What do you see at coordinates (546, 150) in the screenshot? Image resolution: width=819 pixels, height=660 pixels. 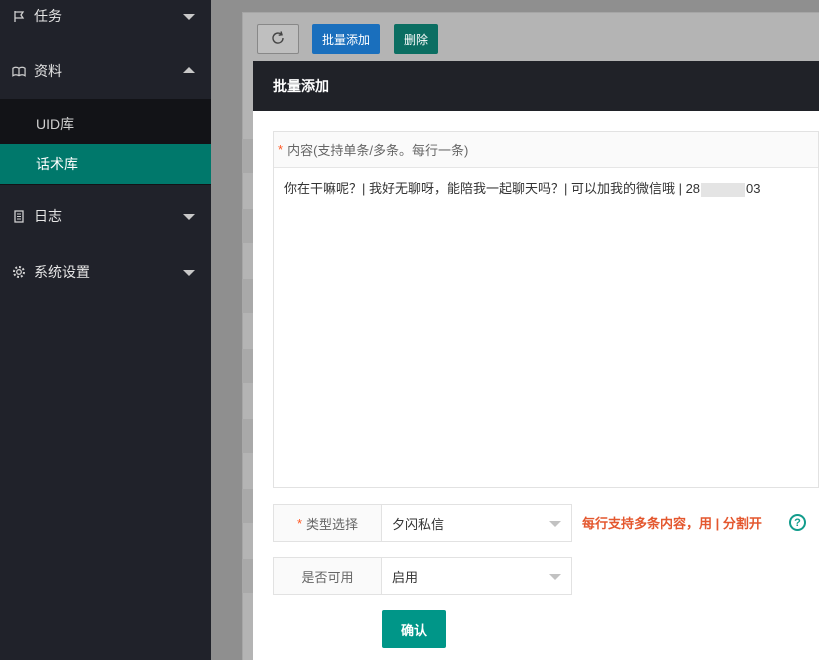 I see `content-field-label: * 内容(支持单条/多条。每行一条)` at bounding box center [546, 150].